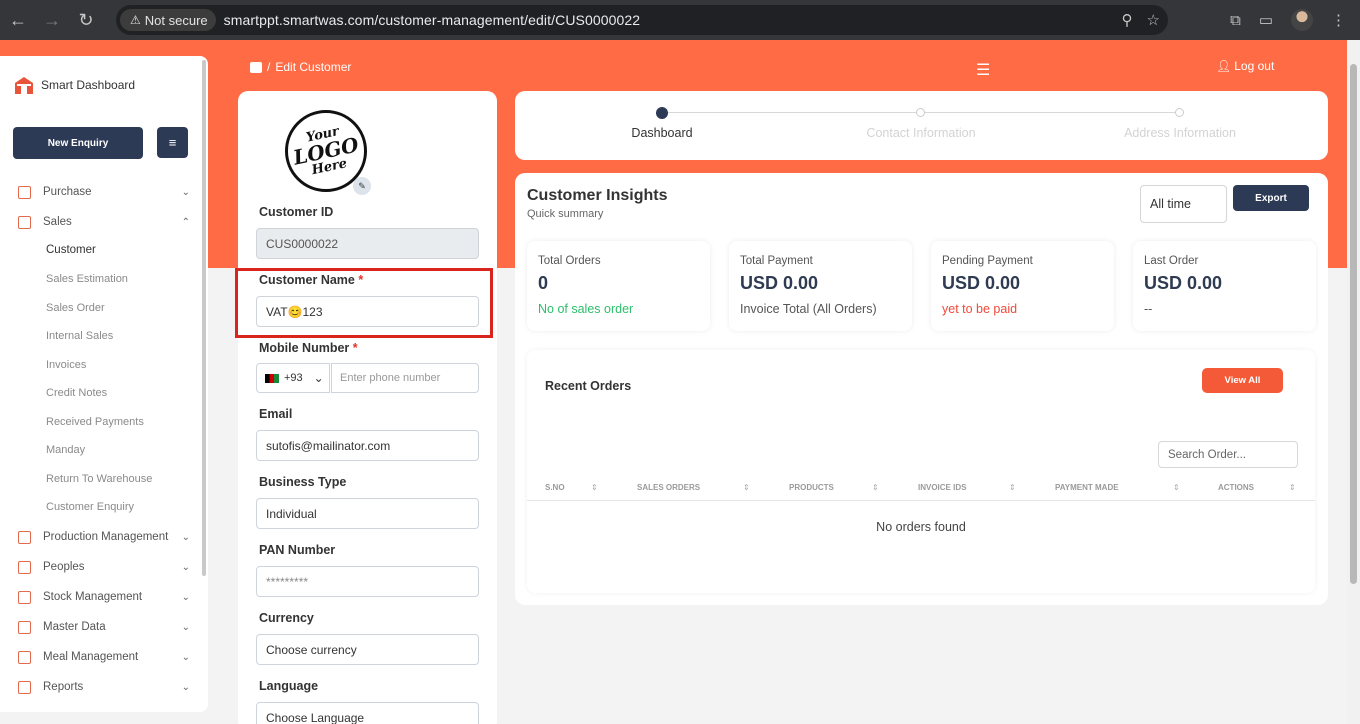  I want to click on sidebar-item-stock-management: Stock Management ⌄, so click(105, 597).